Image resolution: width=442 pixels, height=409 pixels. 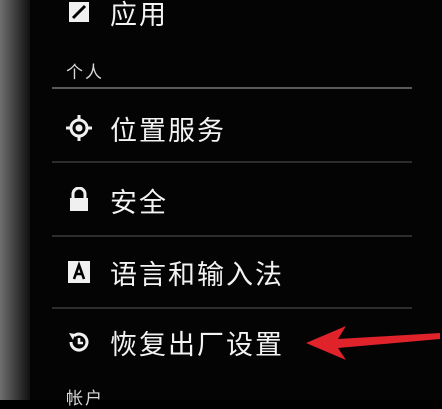 I want to click on device-bezel, so click(x=15, y=200).